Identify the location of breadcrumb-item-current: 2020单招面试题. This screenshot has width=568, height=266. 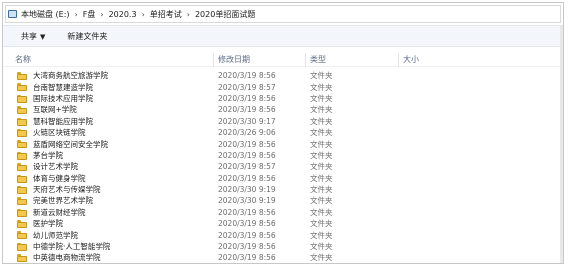
(225, 14).